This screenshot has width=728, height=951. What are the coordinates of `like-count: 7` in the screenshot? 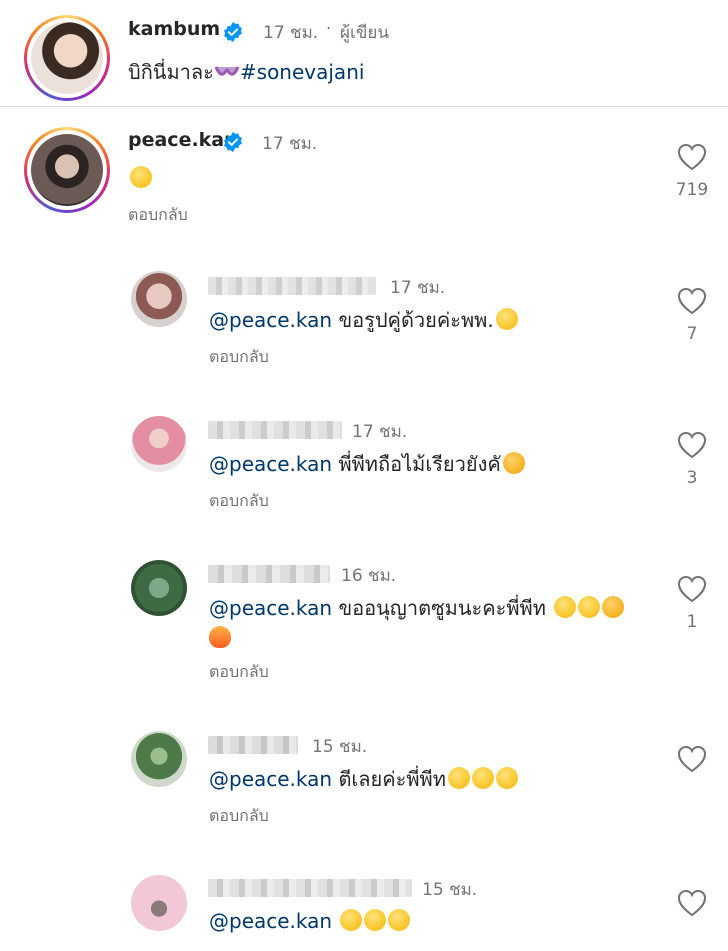 It's located at (692, 334).